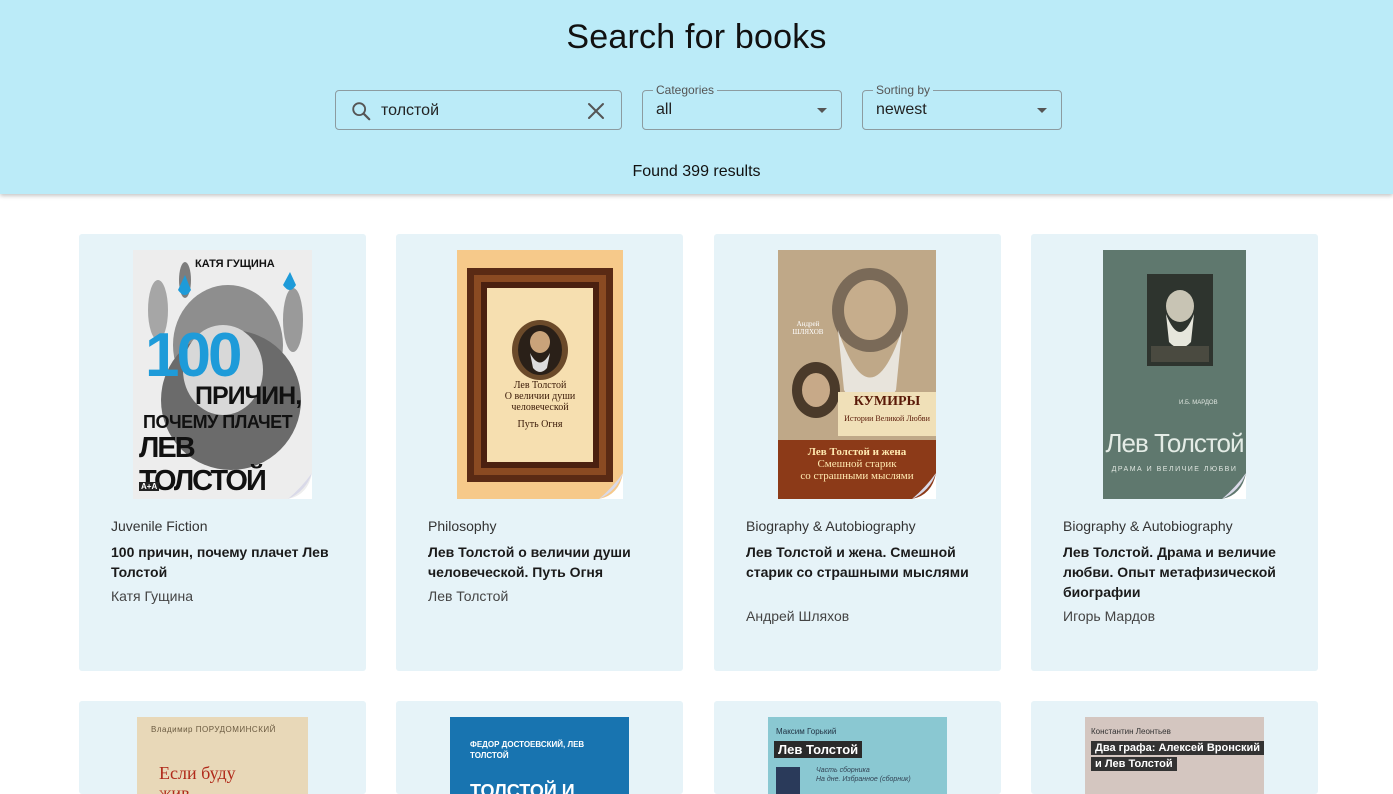 This screenshot has width=1393, height=794. What do you see at coordinates (222, 755) in the screenshot?
I see `book-cover: Владимир ПОРУДОМИНСКИЙ Если буду жив` at bounding box center [222, 755].